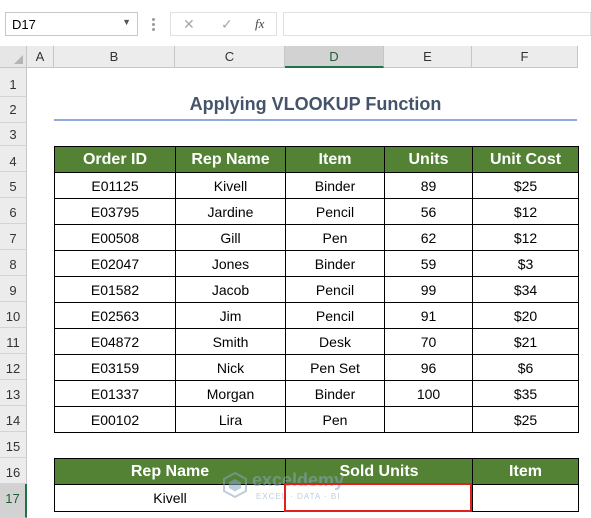 This screenshot has width=591, height=518. What do you see at coordinates (230, 211) in the screenshot?
I see `cell-rep-name: Jardine` at bounding box center [230, 211].